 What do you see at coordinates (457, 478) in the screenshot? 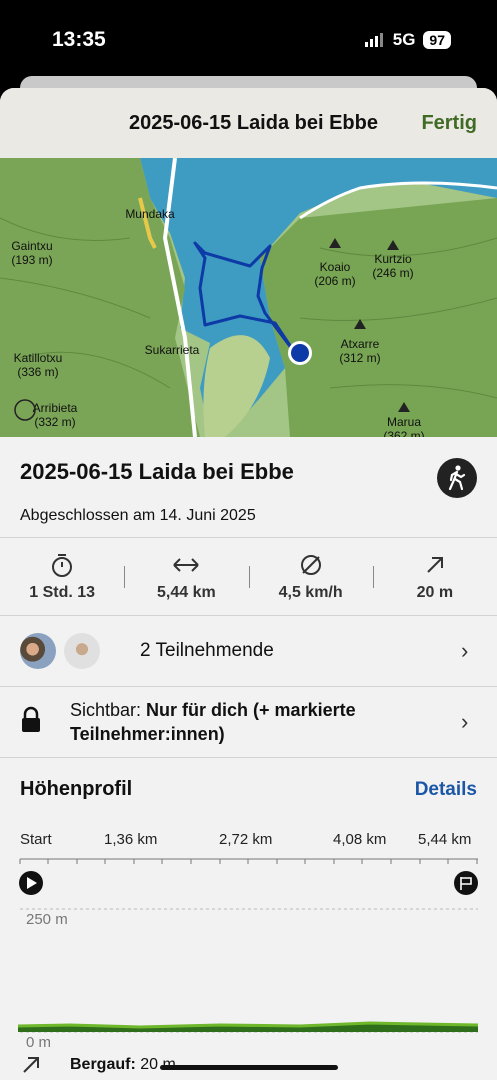
I see `hiking-icon` at bounding box center [457, 478].